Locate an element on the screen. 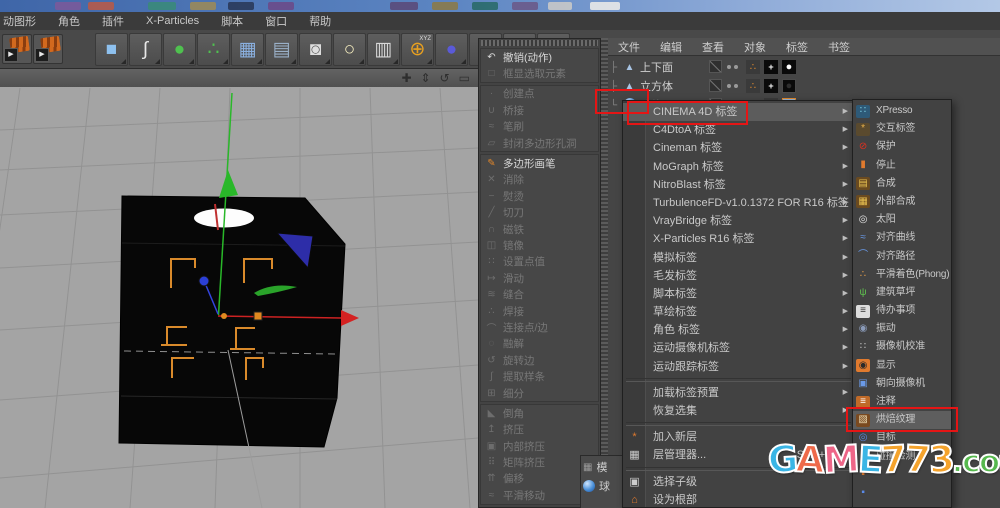  tag-menu-item: MoGraph 标签 ▶ is located at coordinates (738, 167).